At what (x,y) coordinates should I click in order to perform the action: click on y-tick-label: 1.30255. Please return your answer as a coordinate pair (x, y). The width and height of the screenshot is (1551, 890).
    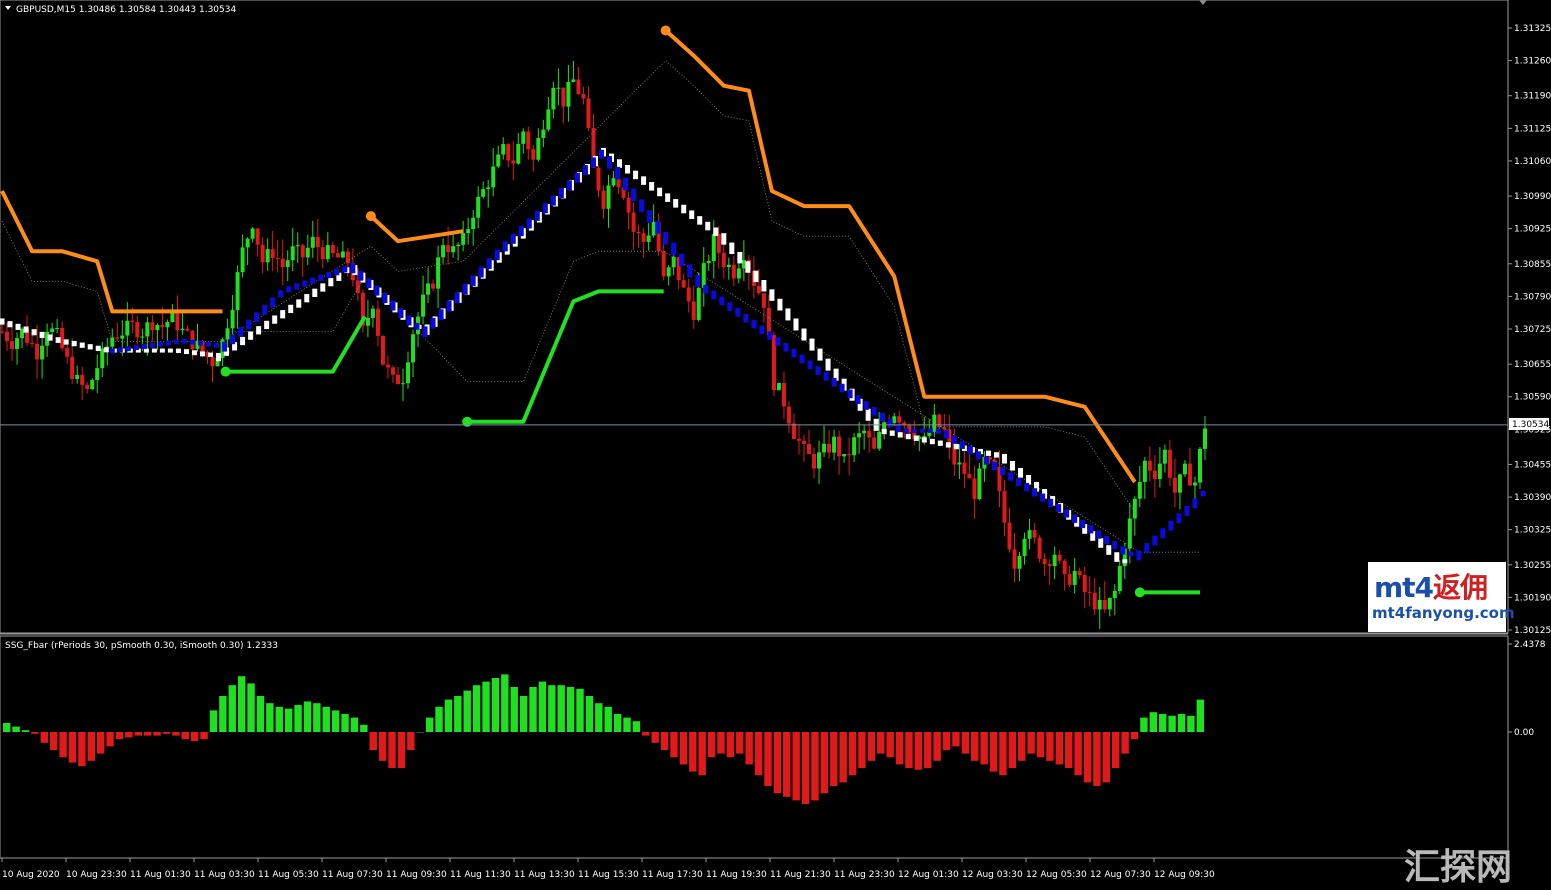
    Looking at the image, I should click on (1532, 566).